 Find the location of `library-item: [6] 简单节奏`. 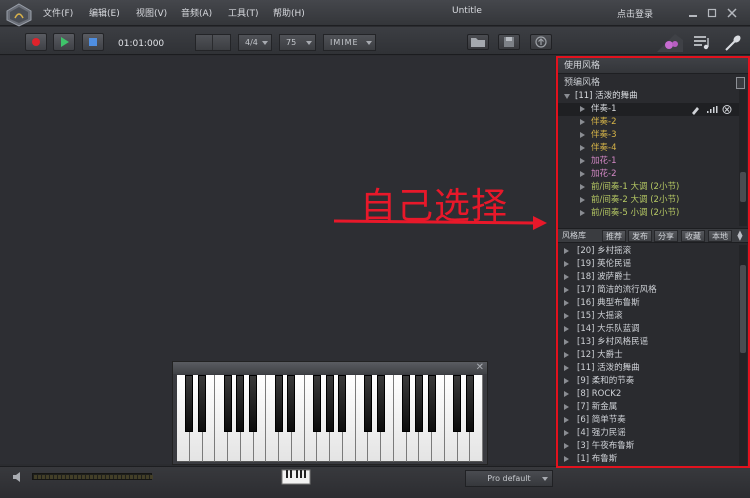

library-item: [6] 简单节奏 is located at coordinates (648, 420).